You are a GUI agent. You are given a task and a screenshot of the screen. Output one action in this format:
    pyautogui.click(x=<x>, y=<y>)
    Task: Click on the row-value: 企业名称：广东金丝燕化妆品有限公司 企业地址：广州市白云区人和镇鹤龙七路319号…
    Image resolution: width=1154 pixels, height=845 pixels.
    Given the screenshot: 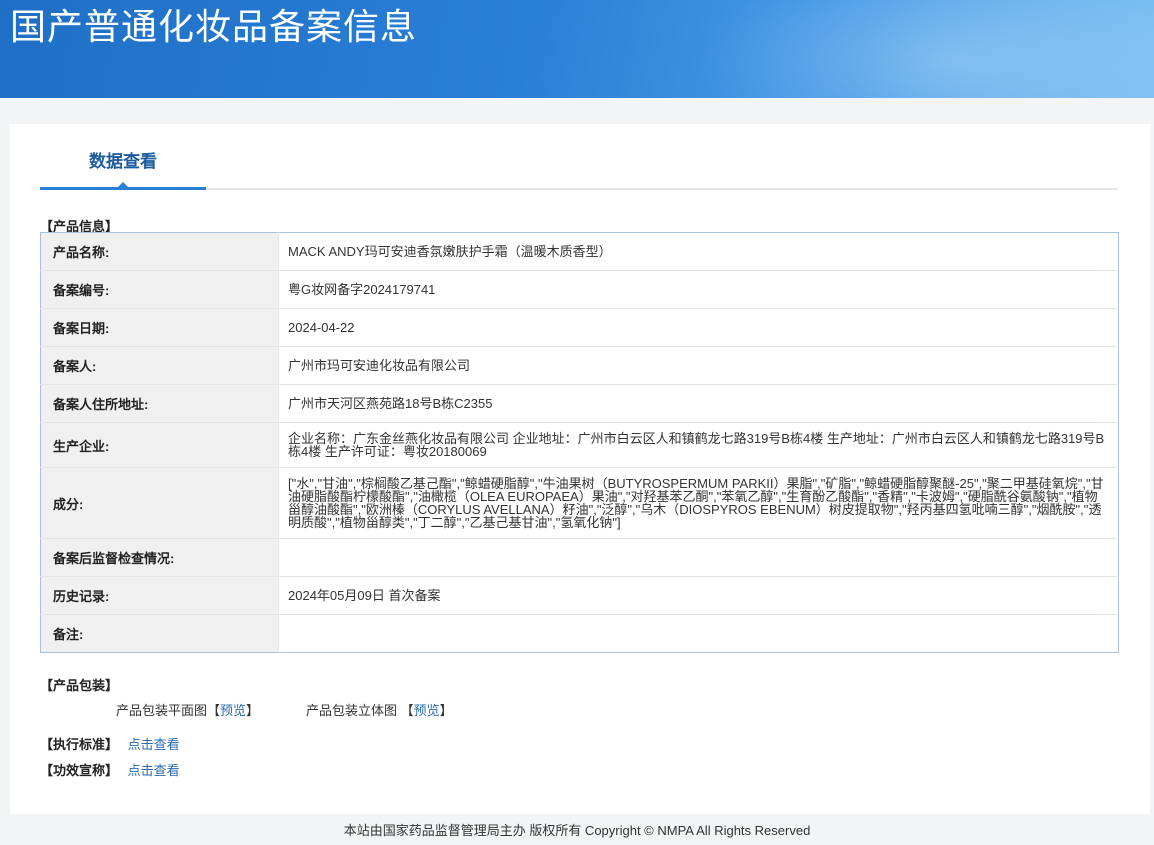 What is the action you would take?
    pyautogui.click(x=698, y=445)
    